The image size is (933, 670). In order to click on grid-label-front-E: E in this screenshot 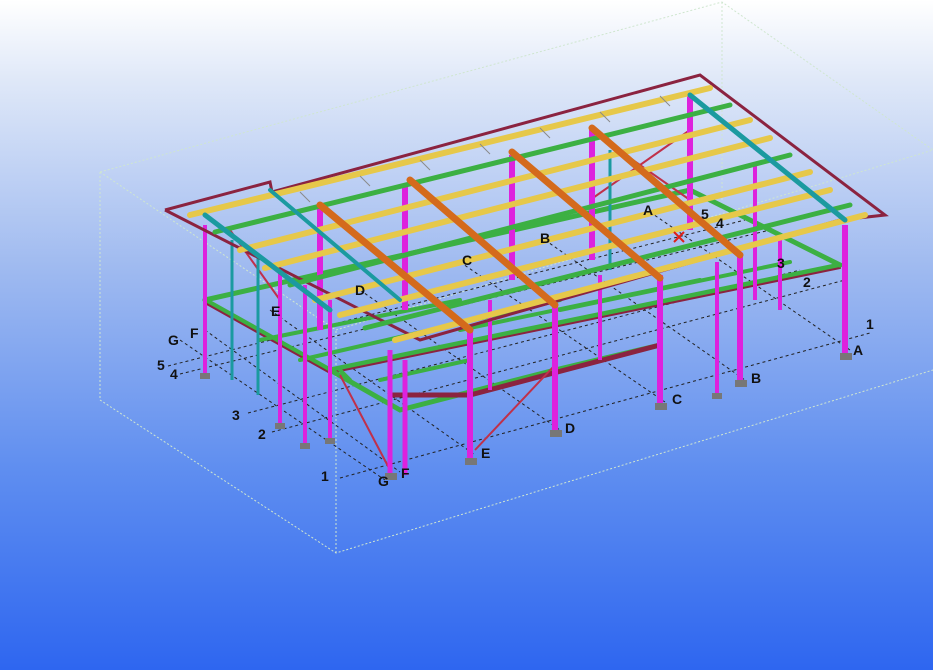, I will do `click(485, 453)`.